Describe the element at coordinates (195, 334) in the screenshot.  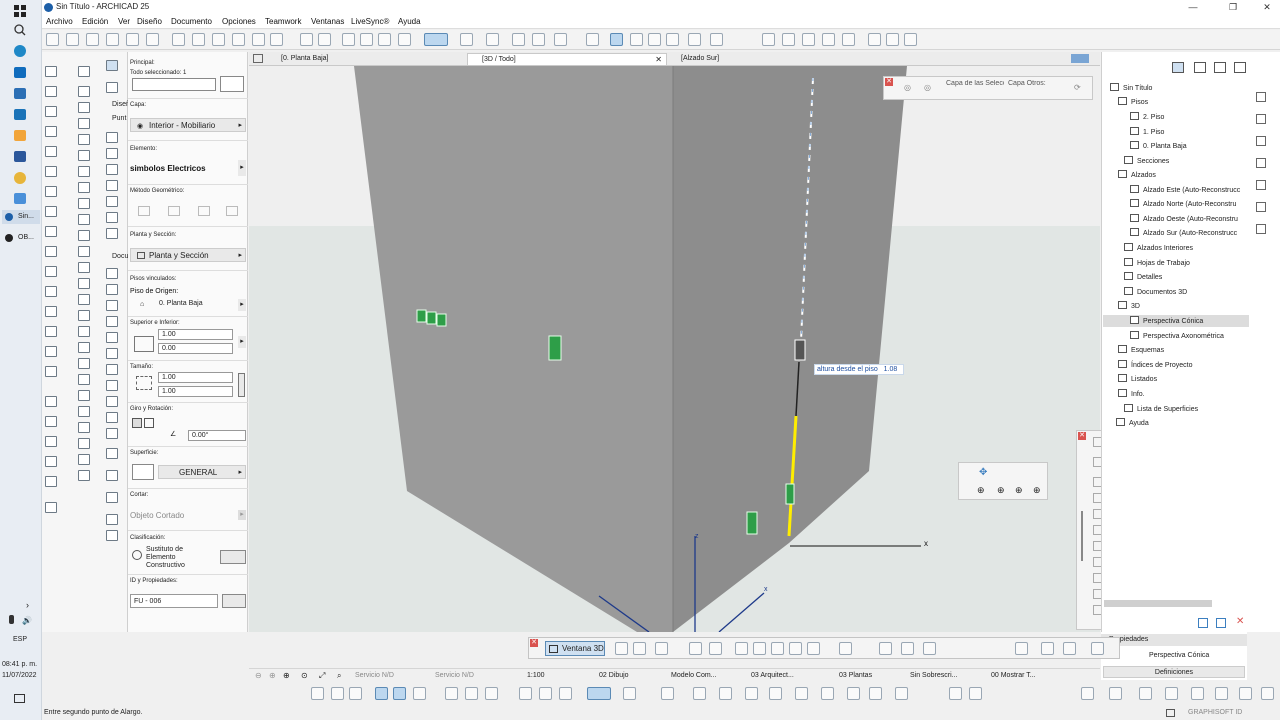
I see `top-elevation-input: 1.00` at that location.